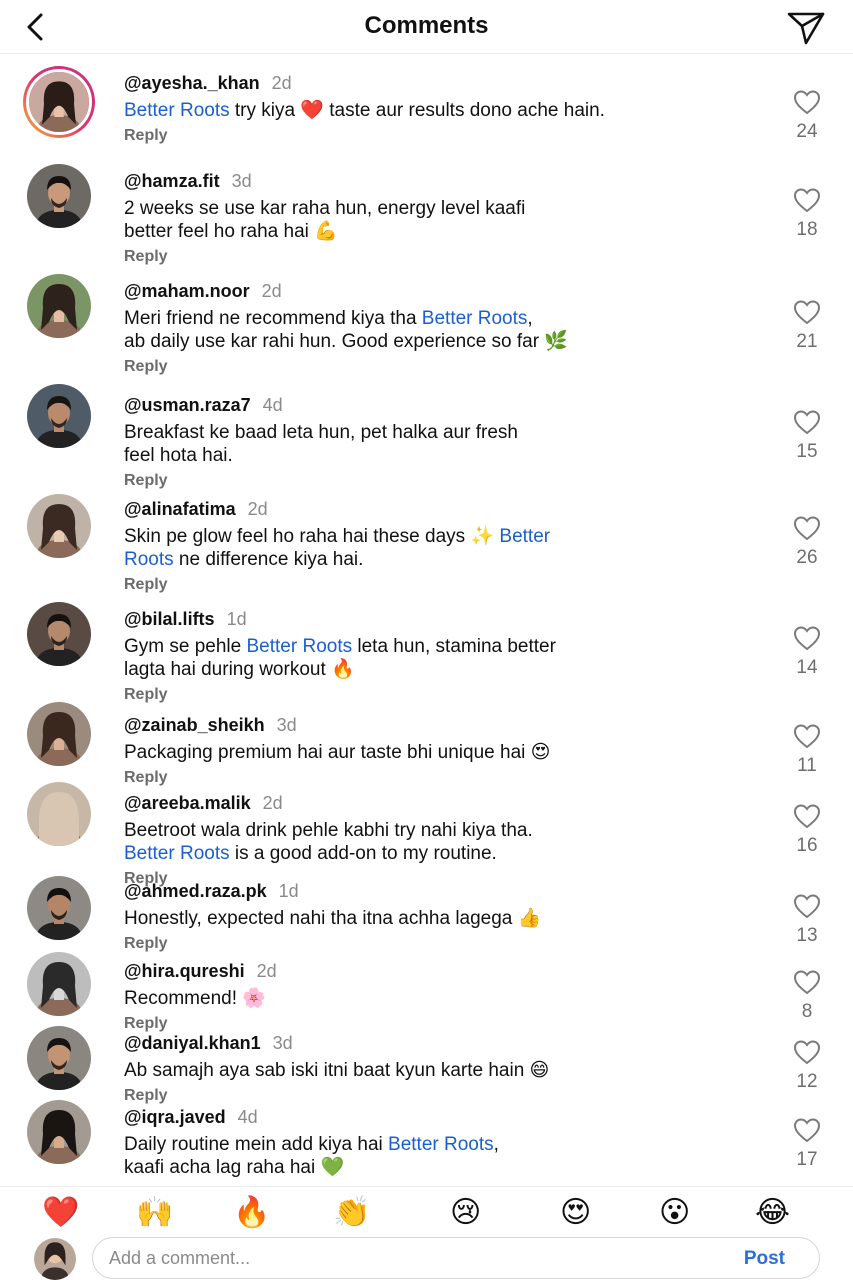 This screenshot has width=853, height=1280. Describe the element at coordinates (286, 725) in the screenshot. I see `timestamp: 3d` at that location.